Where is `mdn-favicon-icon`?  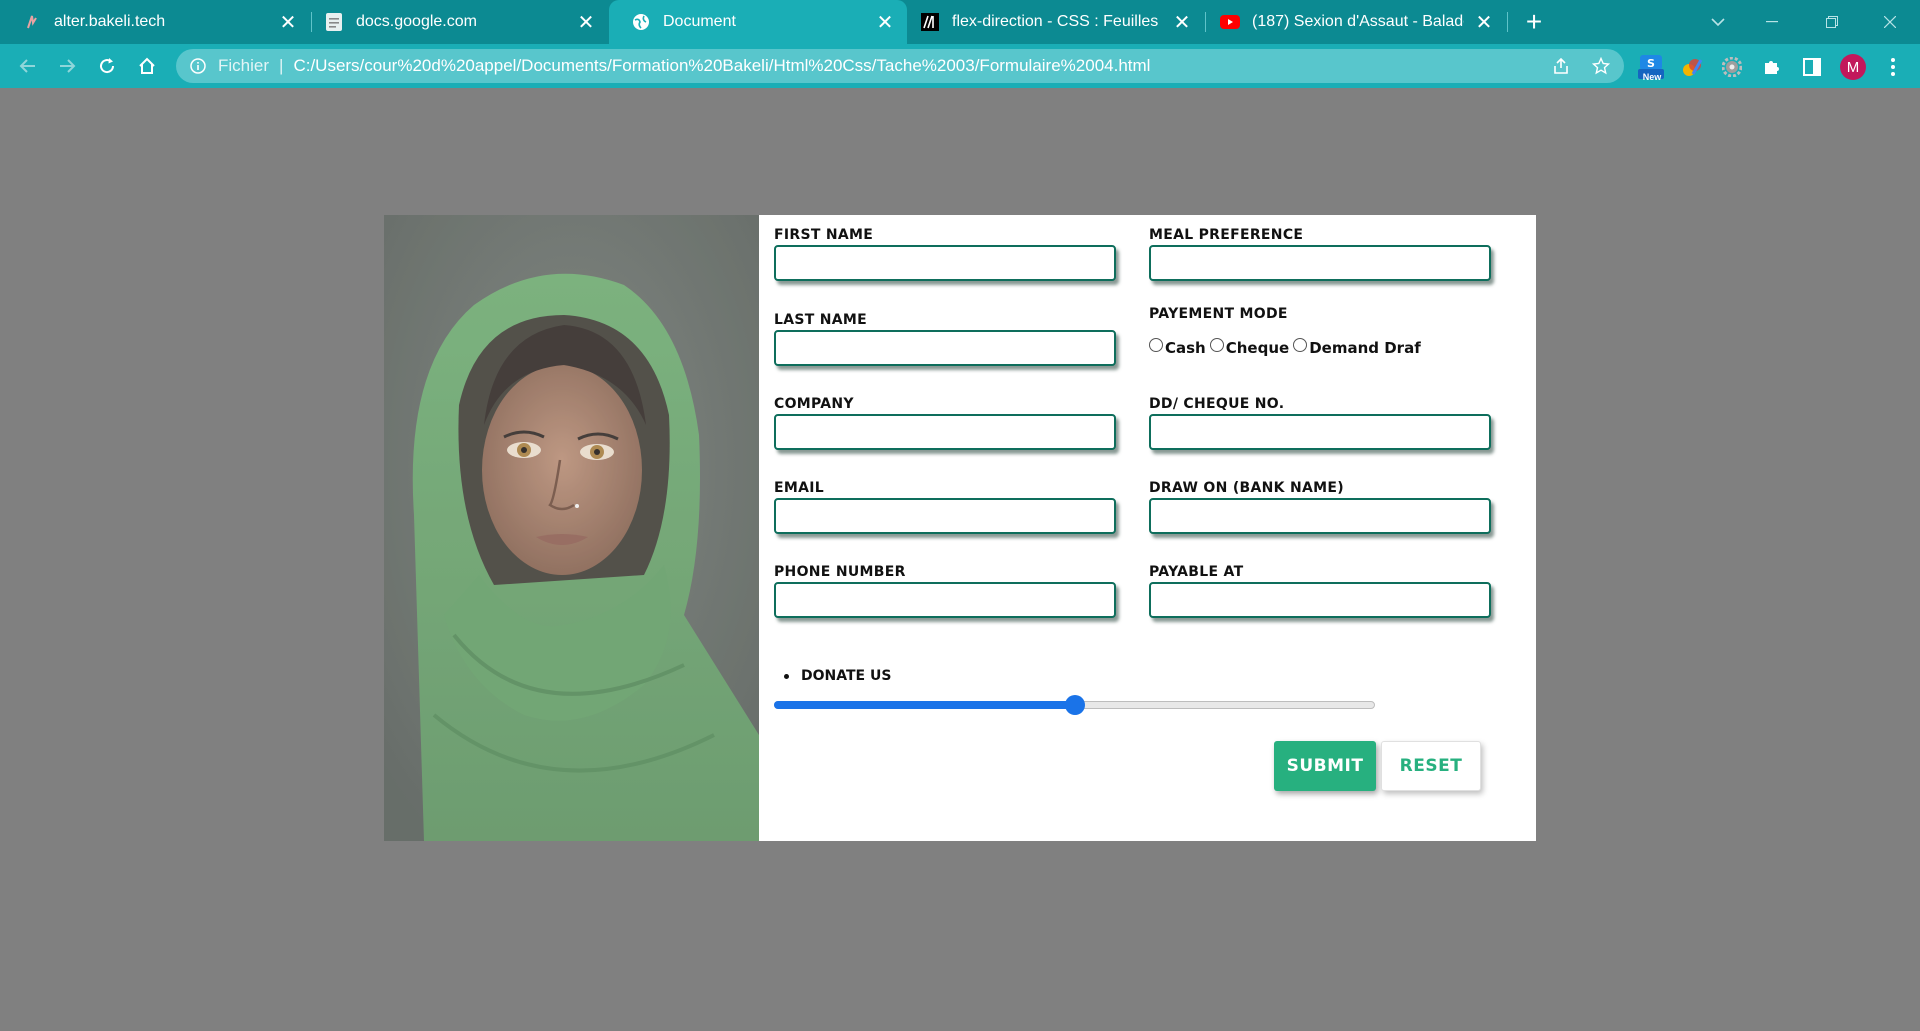 mdn-favicon-icon is located at coordinates (930, 22).